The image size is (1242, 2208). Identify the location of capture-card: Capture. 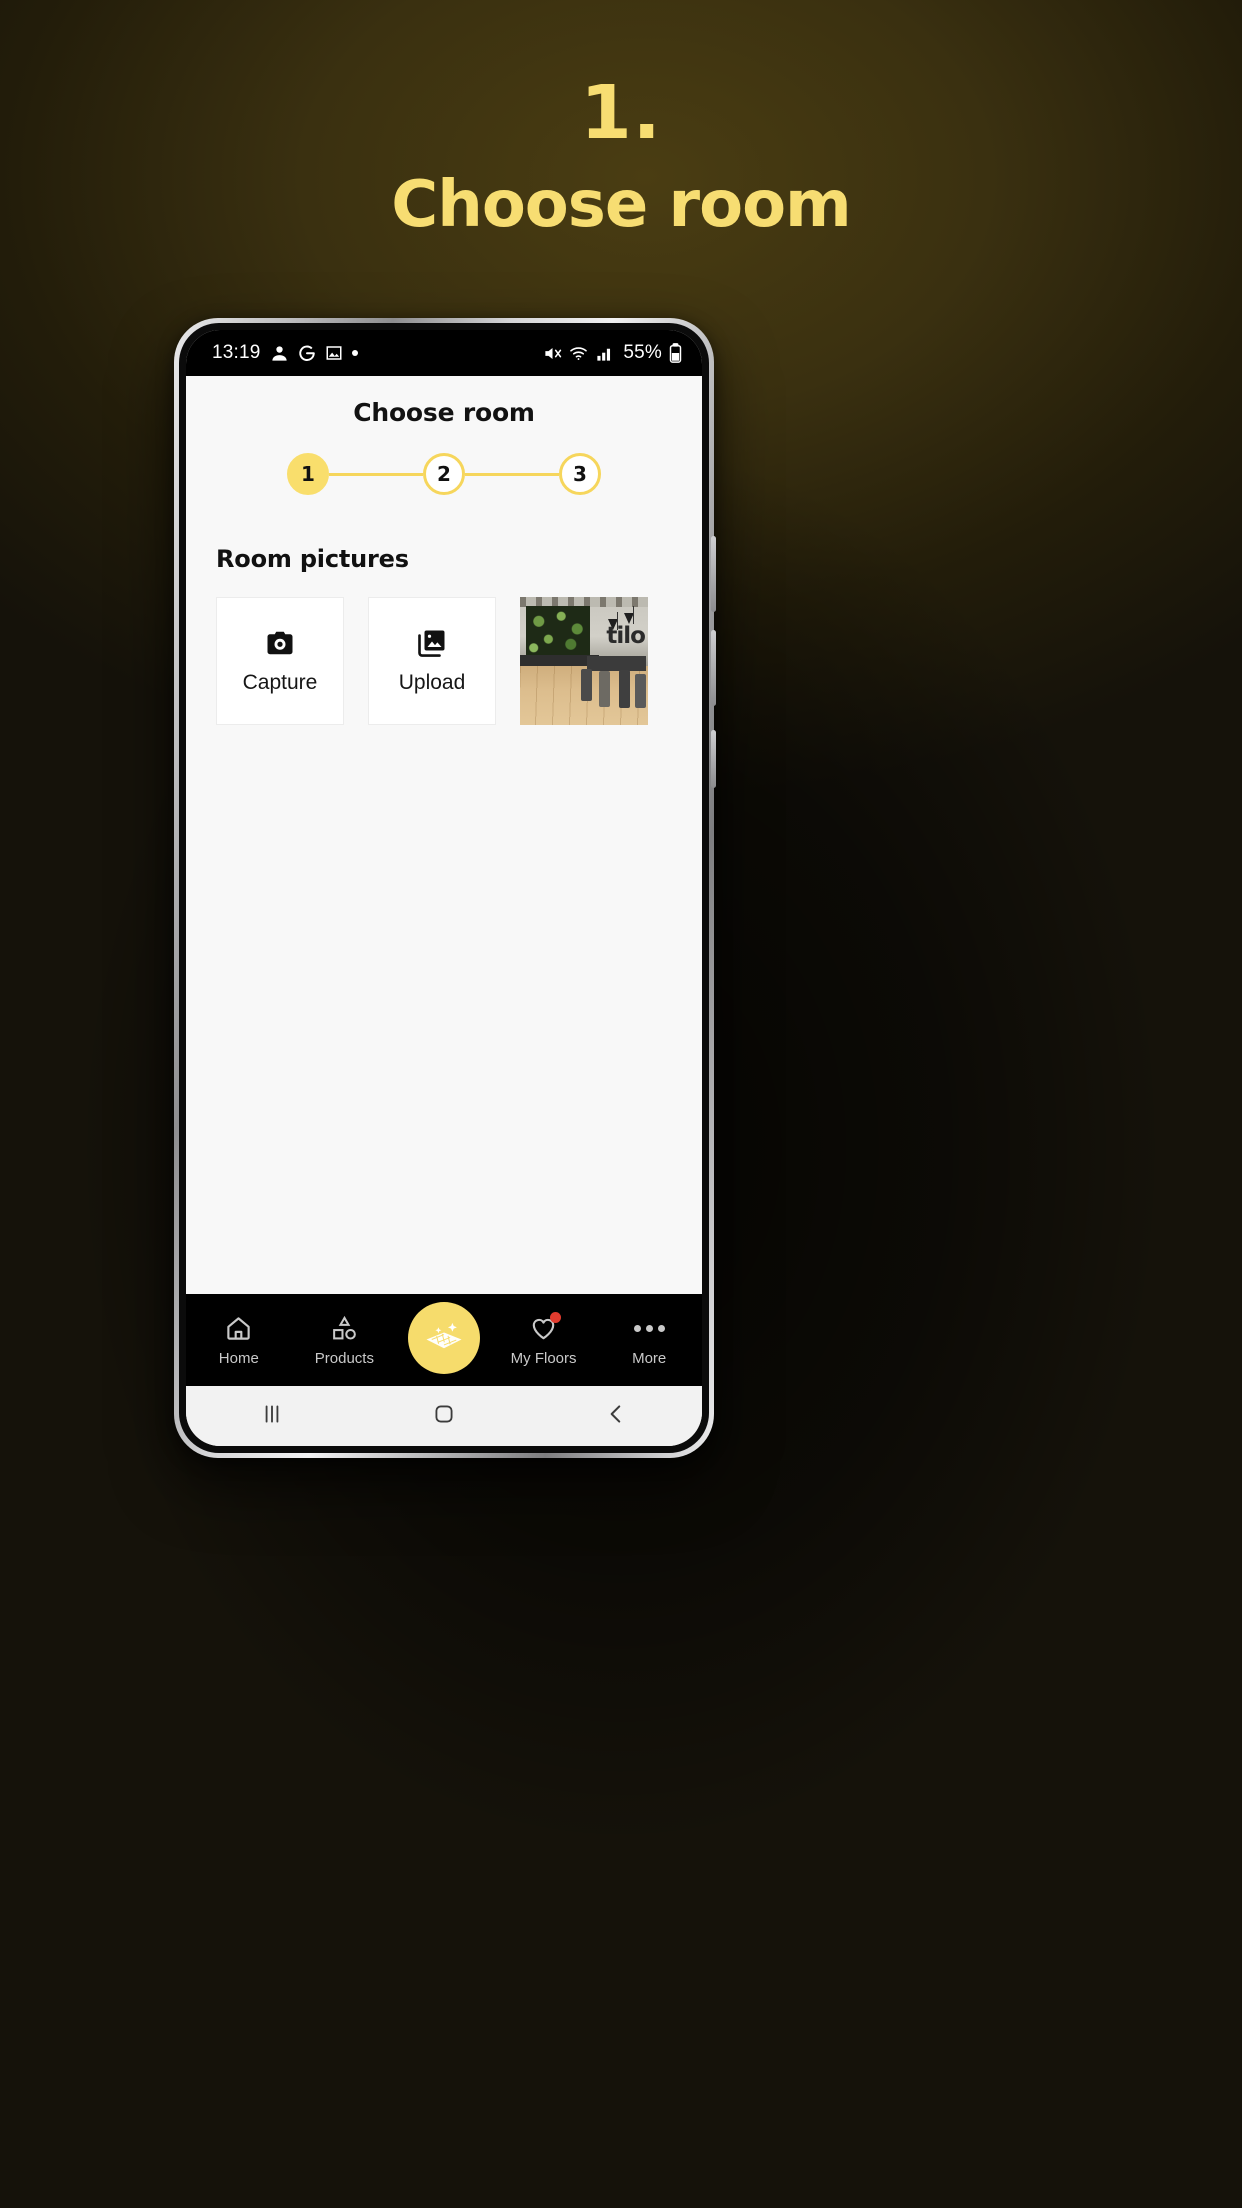
(280, 661).